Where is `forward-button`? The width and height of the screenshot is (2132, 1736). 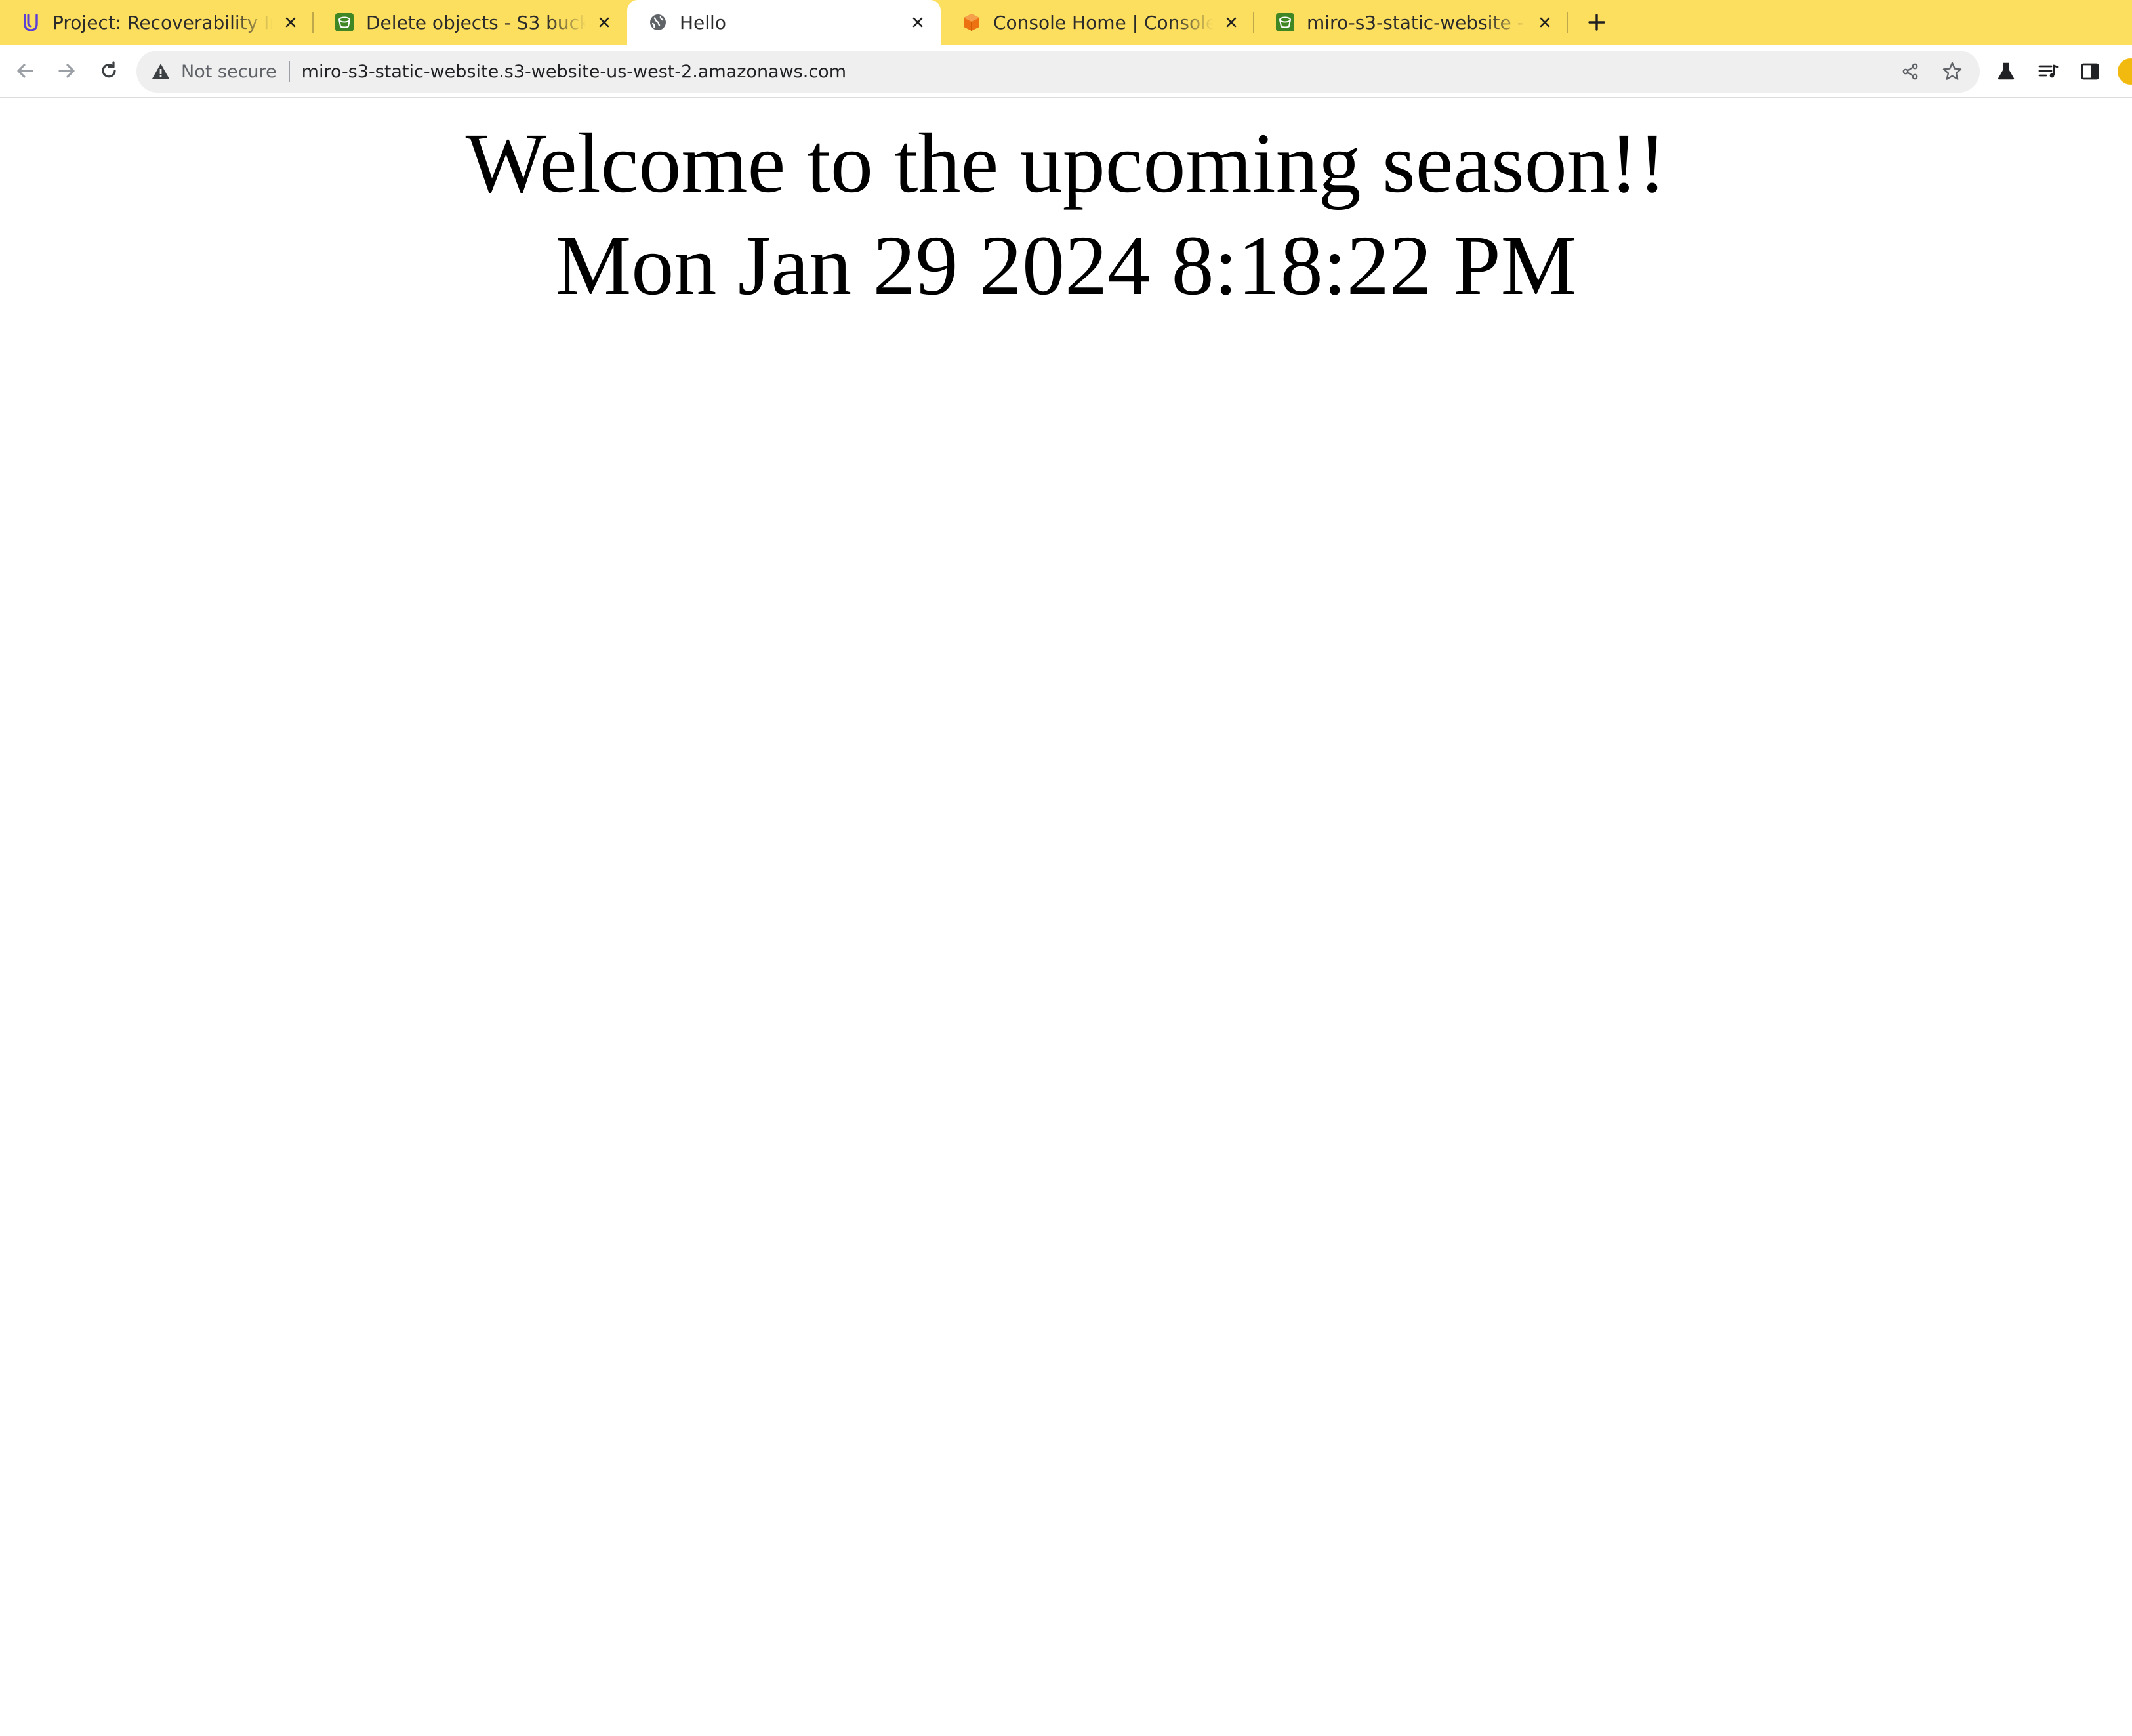
forward-button is located at coordinates (67, 70).